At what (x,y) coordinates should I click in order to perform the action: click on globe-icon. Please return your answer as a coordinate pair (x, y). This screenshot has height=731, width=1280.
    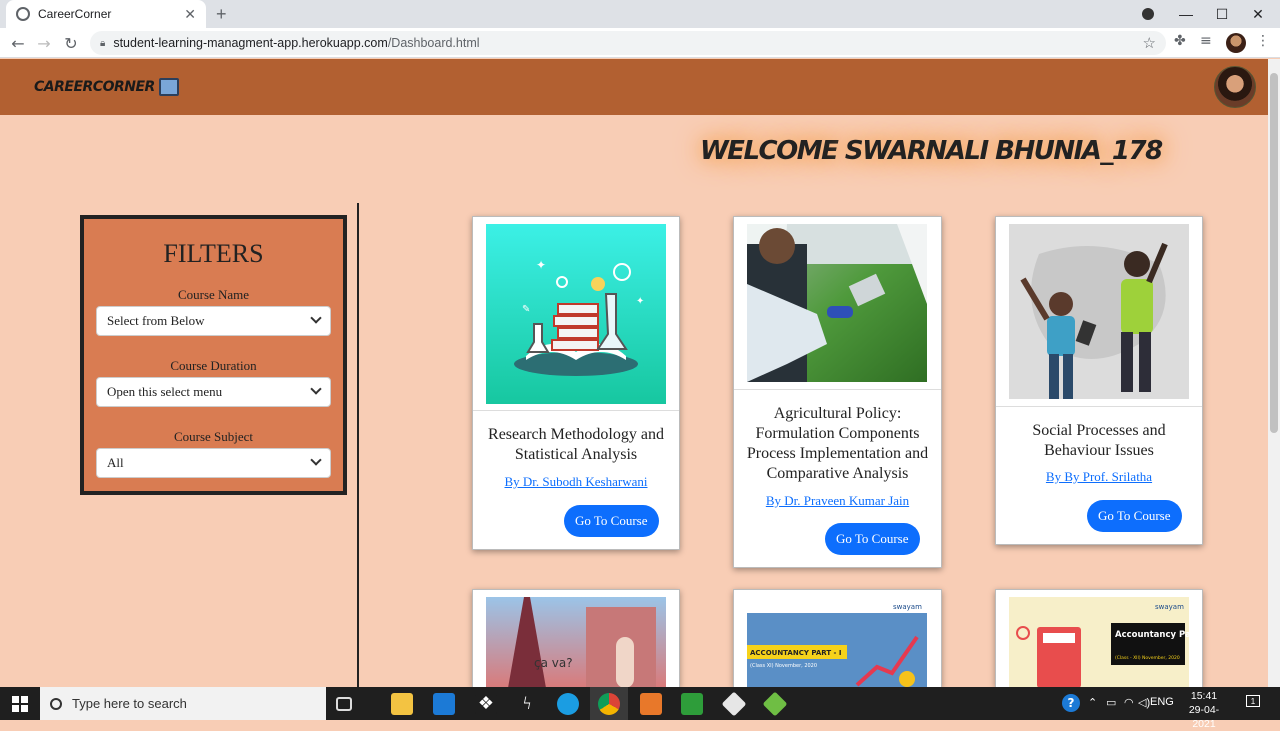
    Looking at the image, I should click on (23, 14).